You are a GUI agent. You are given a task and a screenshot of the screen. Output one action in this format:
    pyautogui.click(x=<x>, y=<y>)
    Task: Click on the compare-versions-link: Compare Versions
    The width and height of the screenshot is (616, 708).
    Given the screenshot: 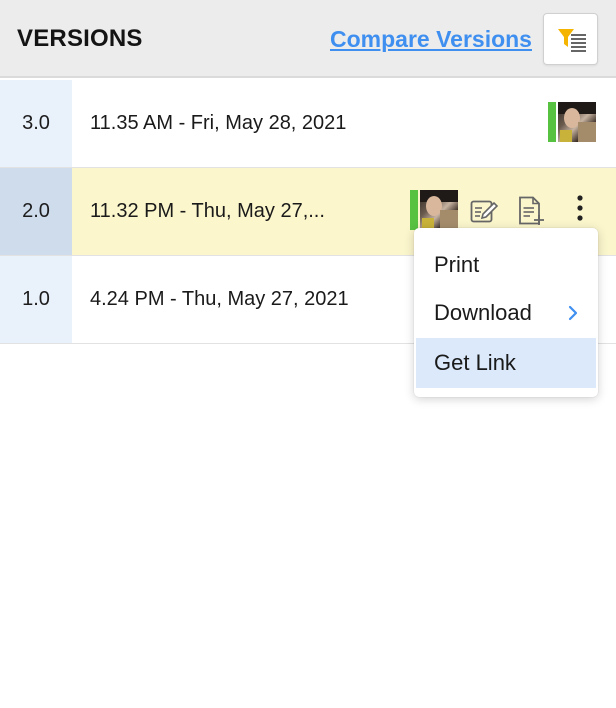 What is the action you would take?
    pyautogui.click(x=431, y=39)
    